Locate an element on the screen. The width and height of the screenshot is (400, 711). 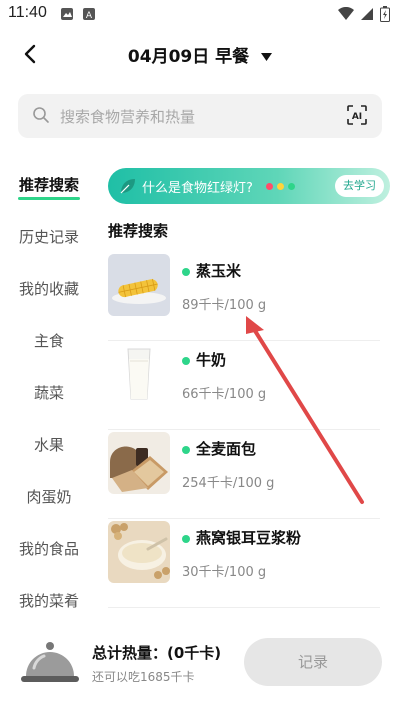
sidebar-item-label: 我的收藏 is located at coordinates (48, 288).